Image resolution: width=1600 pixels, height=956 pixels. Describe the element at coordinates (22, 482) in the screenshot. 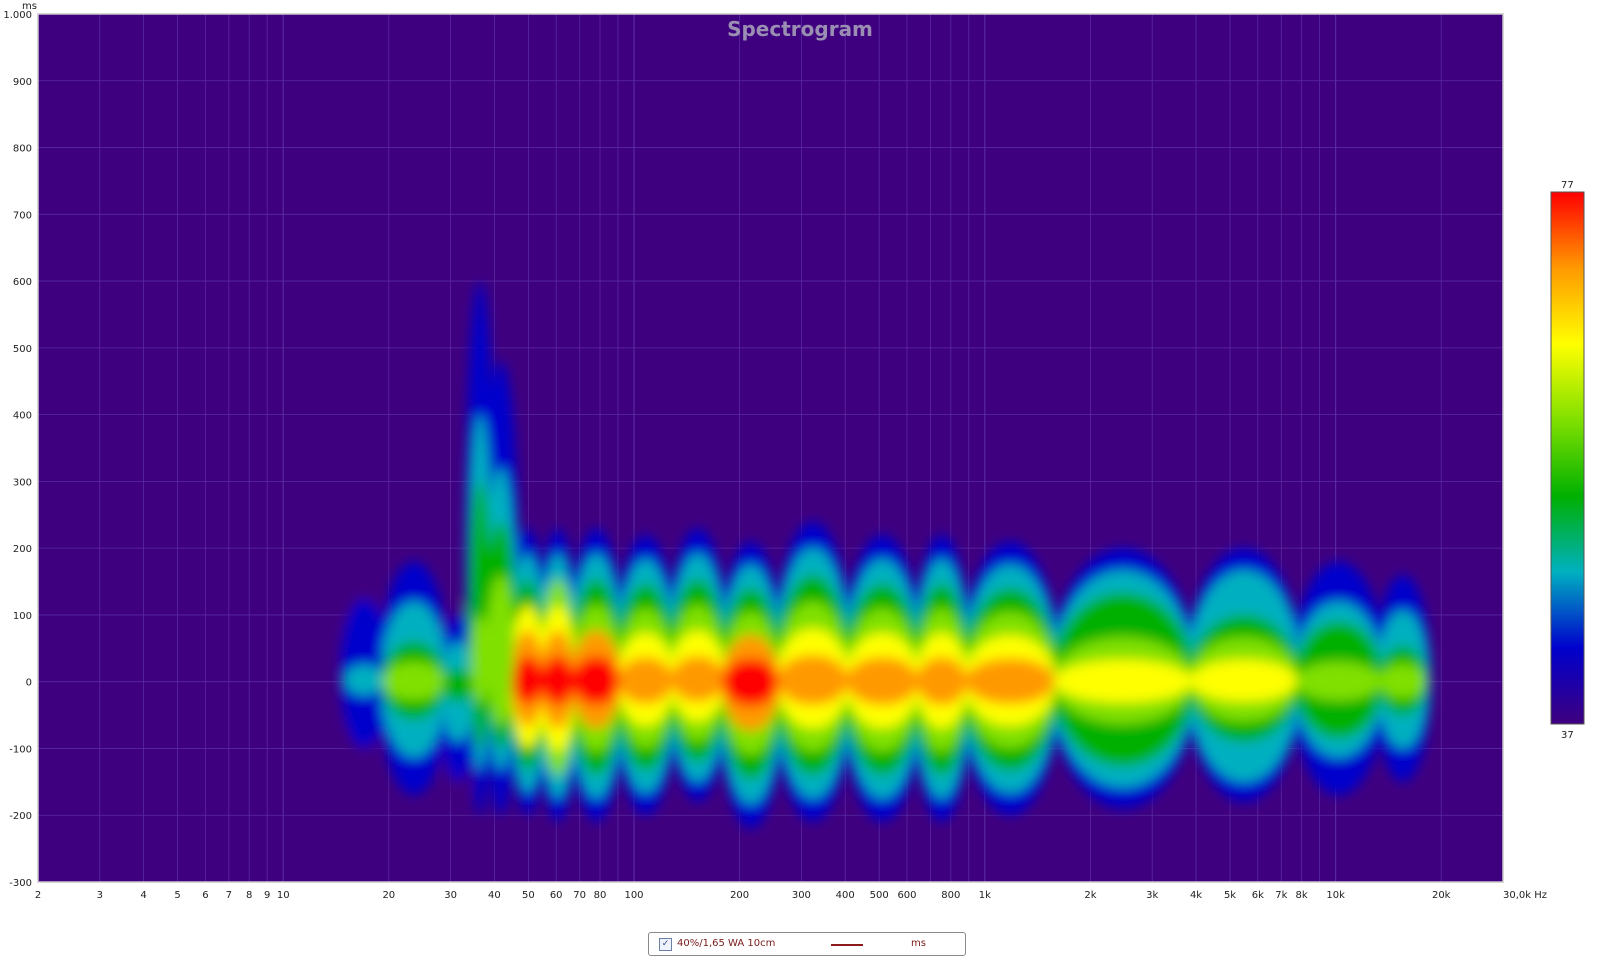

I see `y-tick-label: 300` at that location.